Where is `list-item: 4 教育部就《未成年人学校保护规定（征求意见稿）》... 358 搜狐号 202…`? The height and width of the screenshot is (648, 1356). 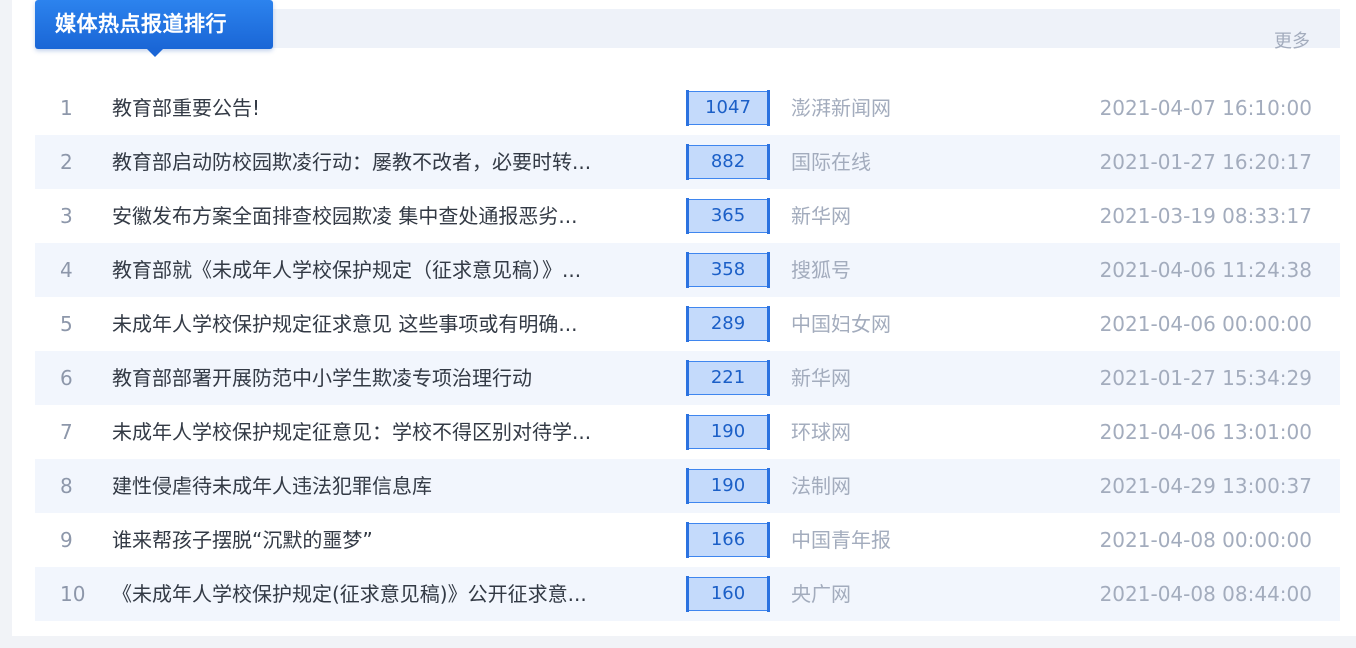
list-item: 4 教育部就《未成年人学校保护规定（征求意见稿）》... 358 搜狐号 202… is located at coordinates (687, 270).